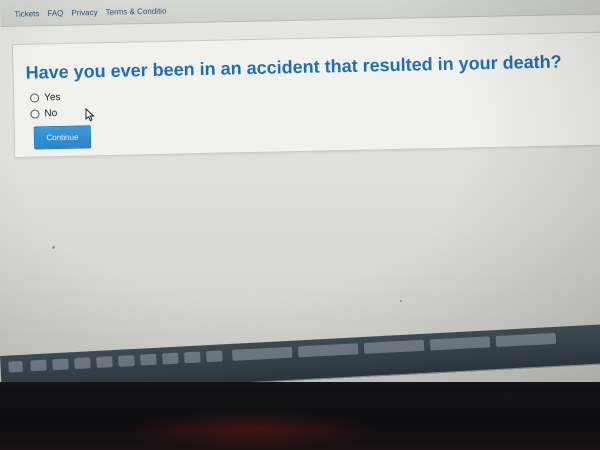  What do you see at coordinates (15, 366) in the screenshot?
I see `taskbar-start-icon` at bounding box center [15, 366].